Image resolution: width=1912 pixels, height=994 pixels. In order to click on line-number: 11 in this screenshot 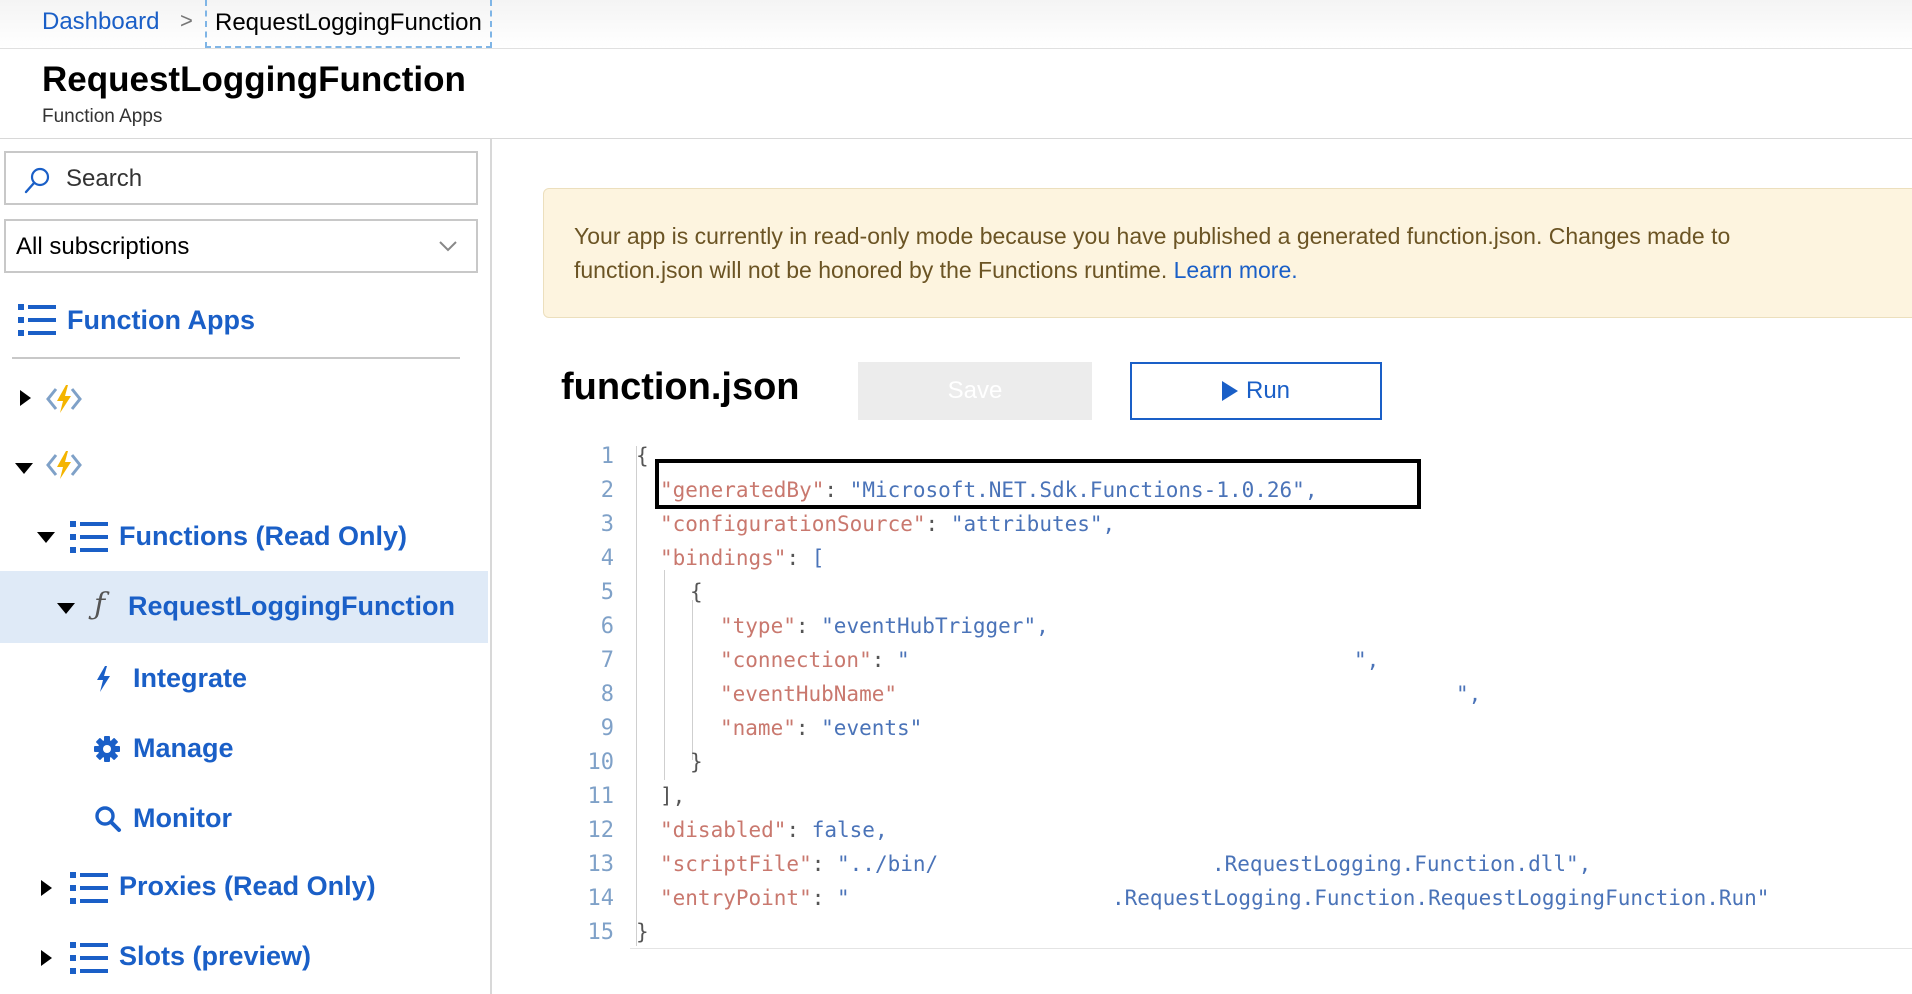, I will do `click(601, 796)`.